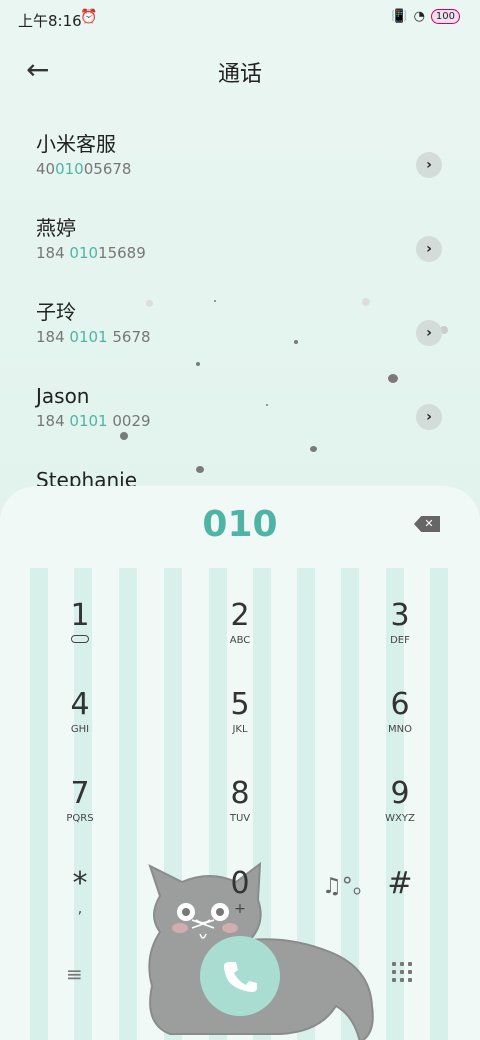 This screenshot has height=1040, width=480. I want to click on voicemail-icon, so click(80, 639).